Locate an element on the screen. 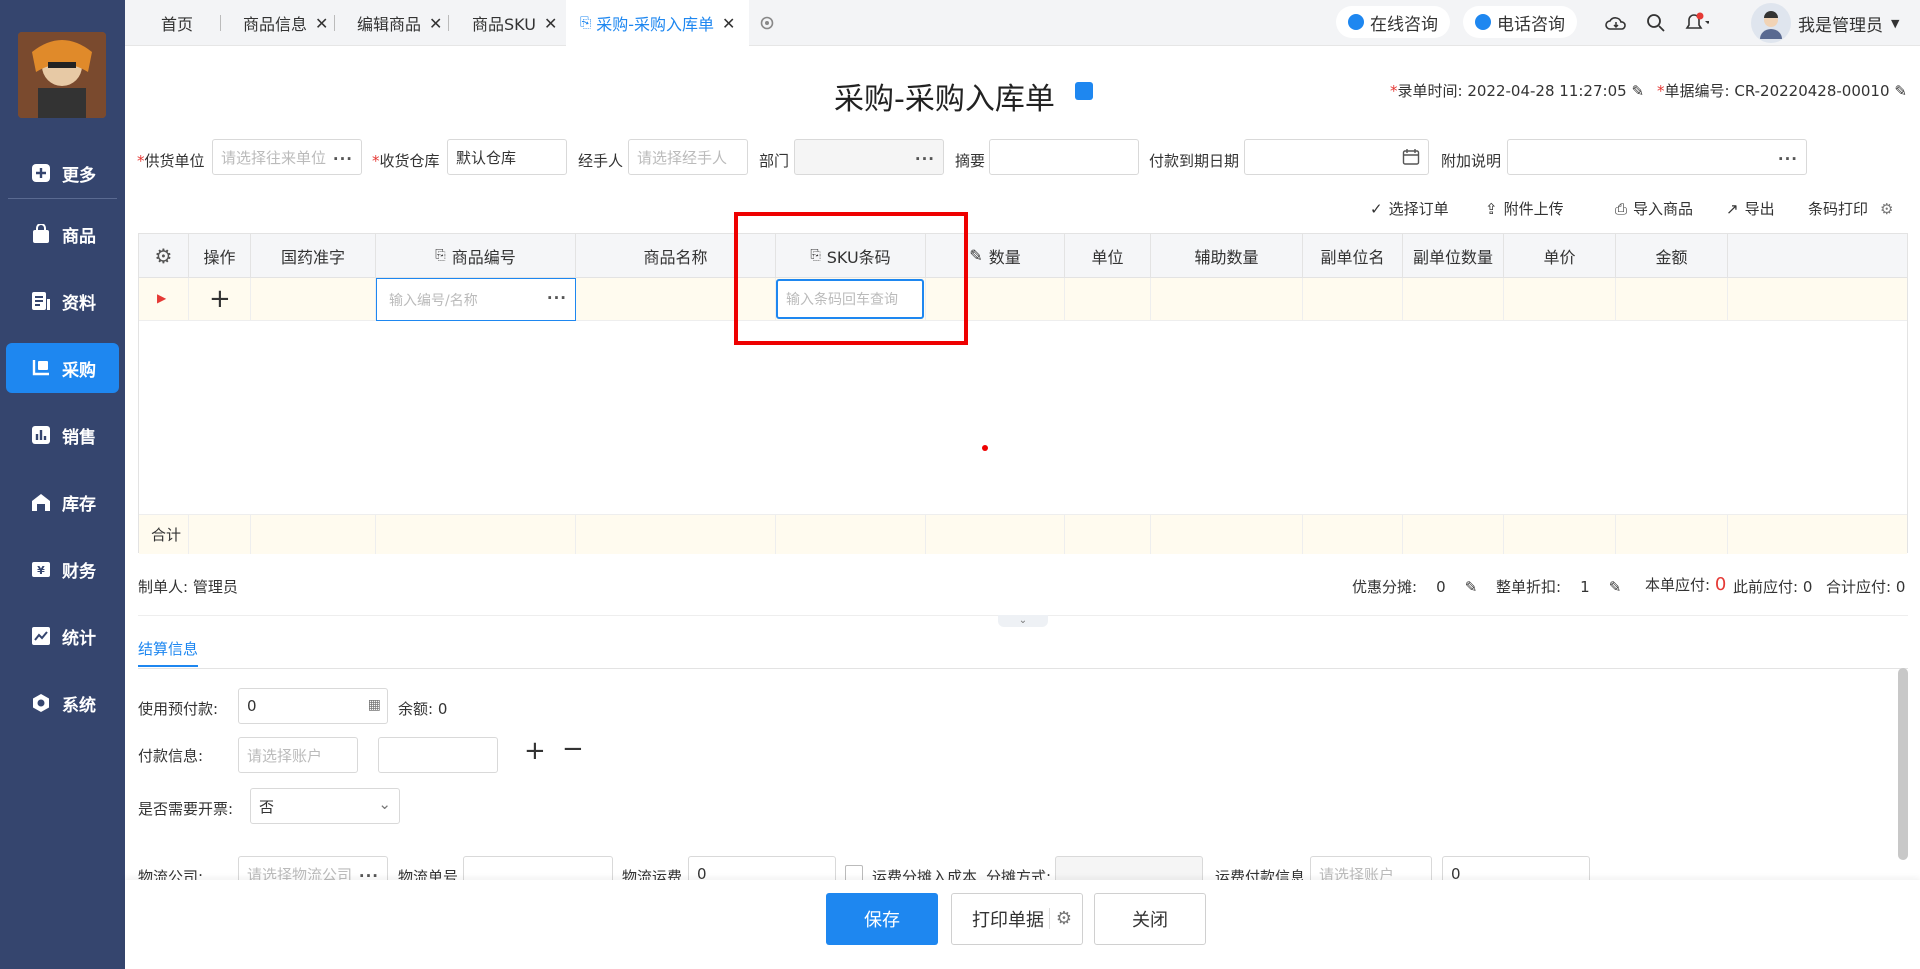 Image resolution: width=1920 pixels, height=969 pixels. discount-share-label: 优惠分摊: is located at coordinates (1385, 587).